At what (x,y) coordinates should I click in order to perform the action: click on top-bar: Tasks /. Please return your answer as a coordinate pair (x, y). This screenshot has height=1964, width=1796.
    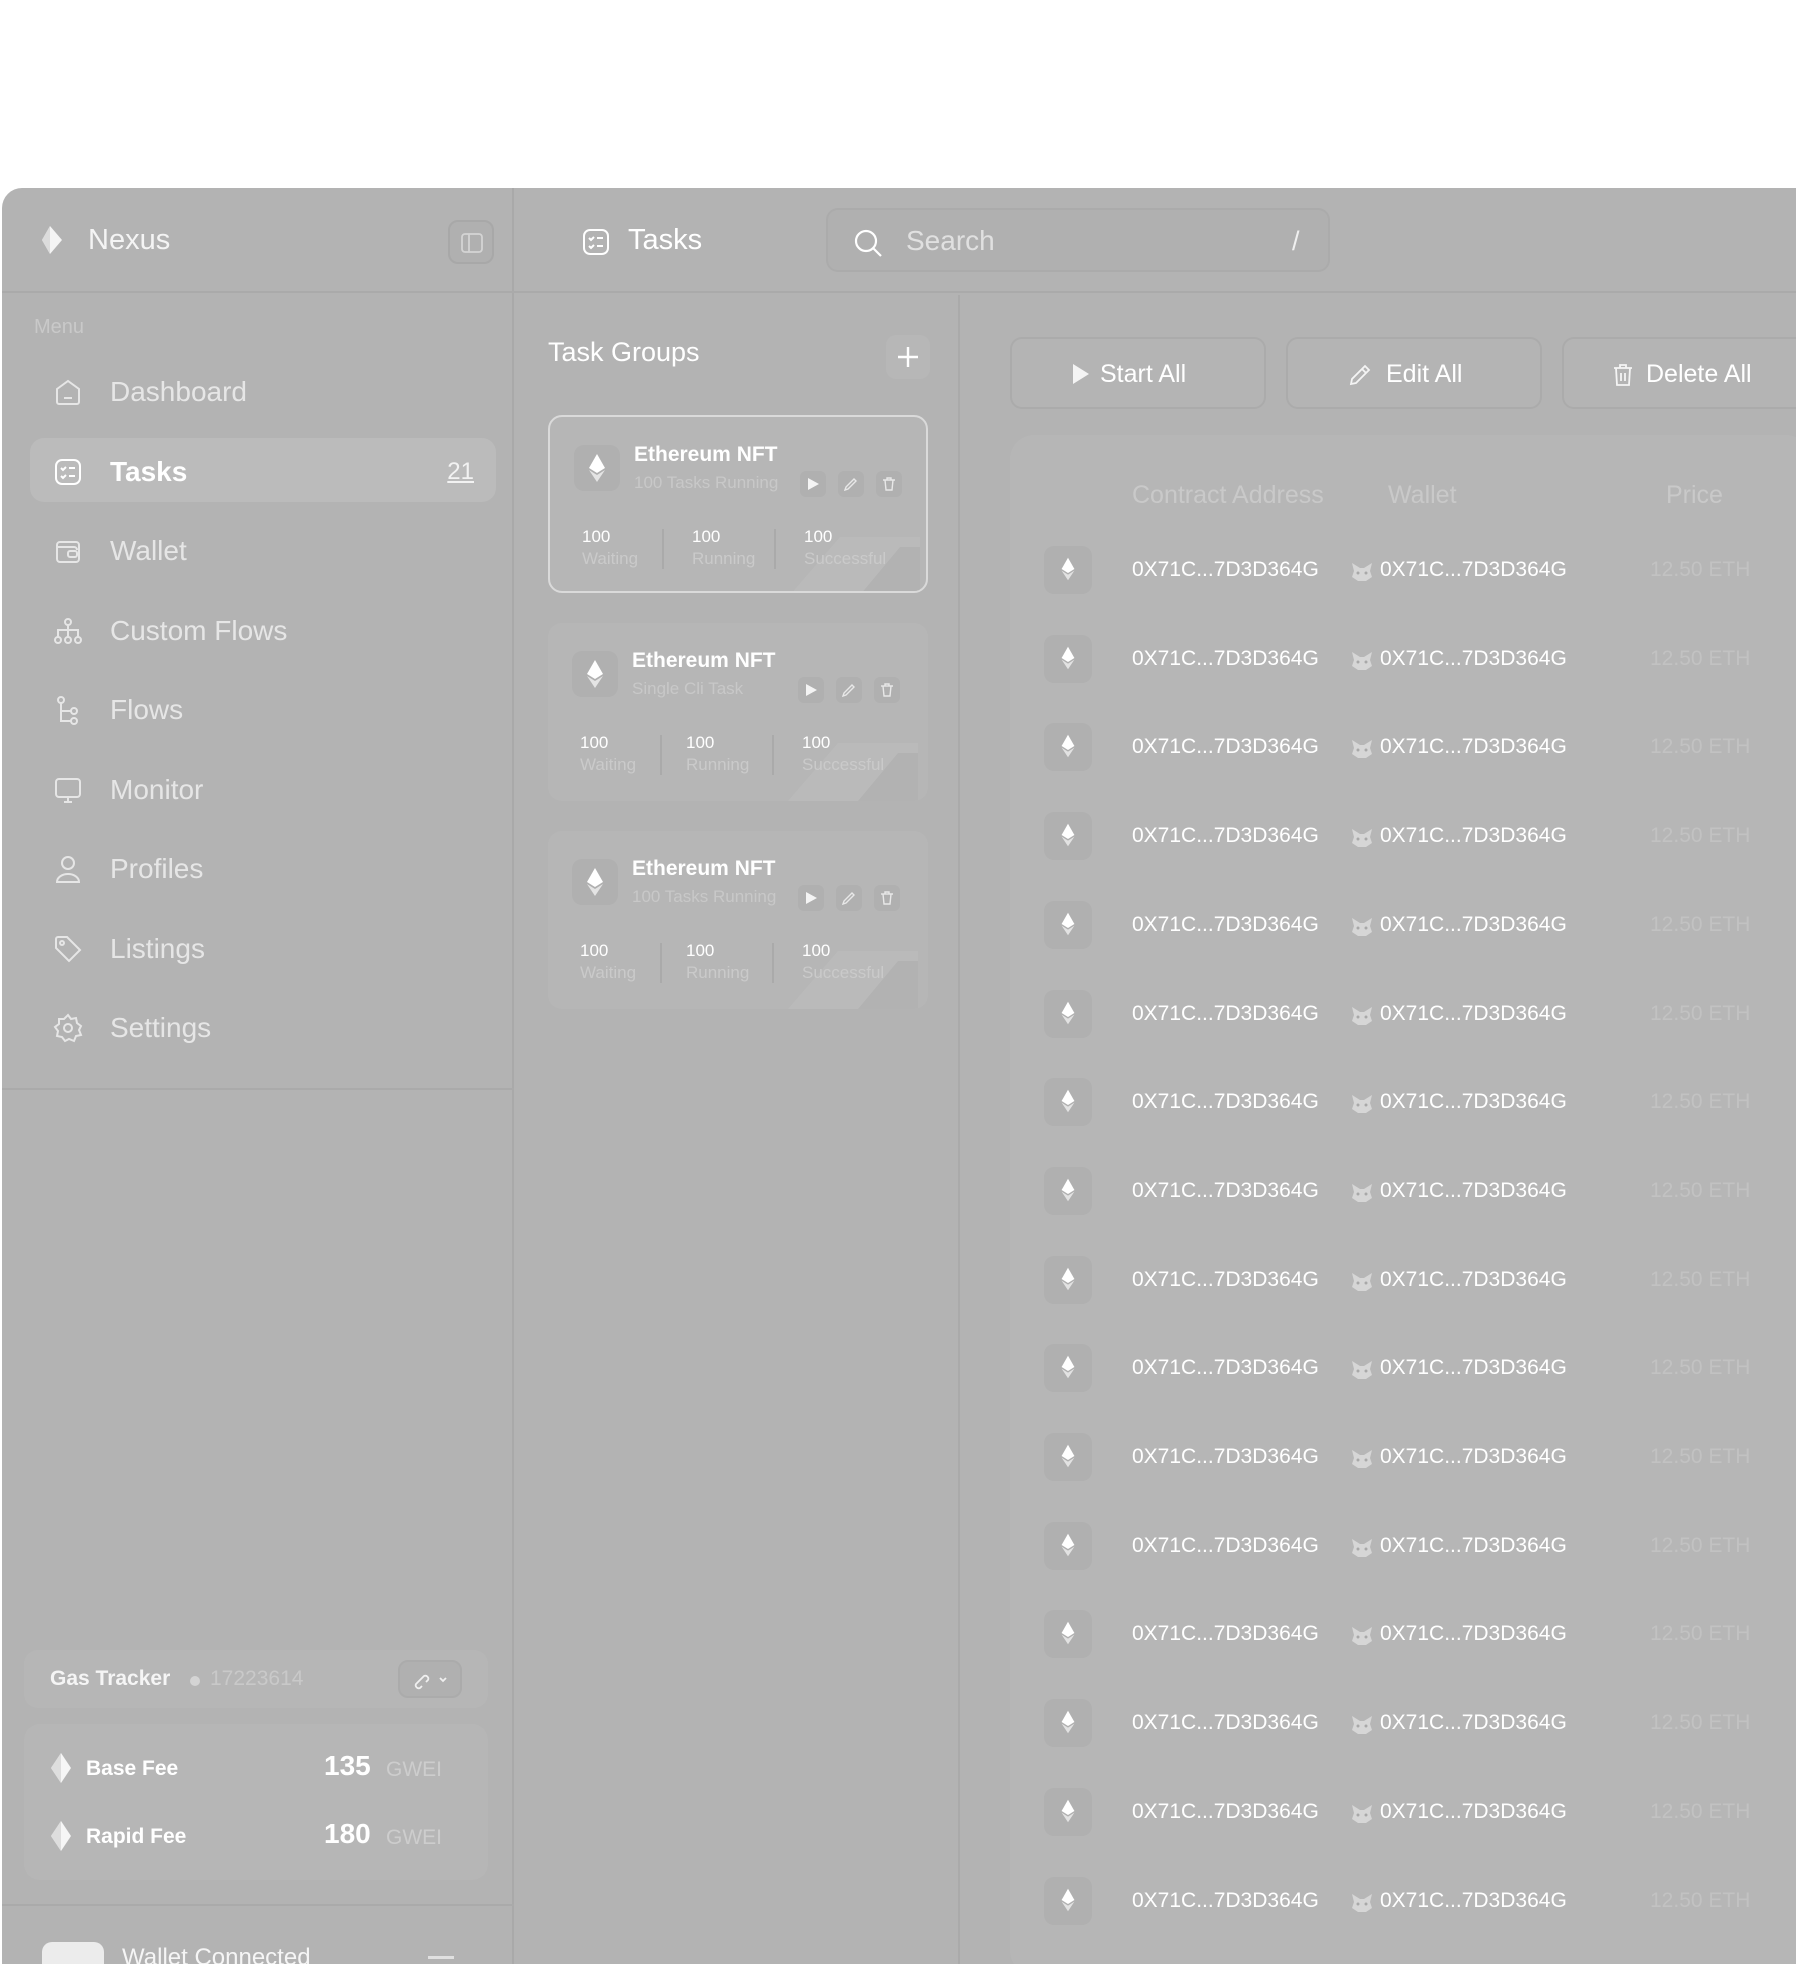
    Looking at the image, I should click on (1155, 240).